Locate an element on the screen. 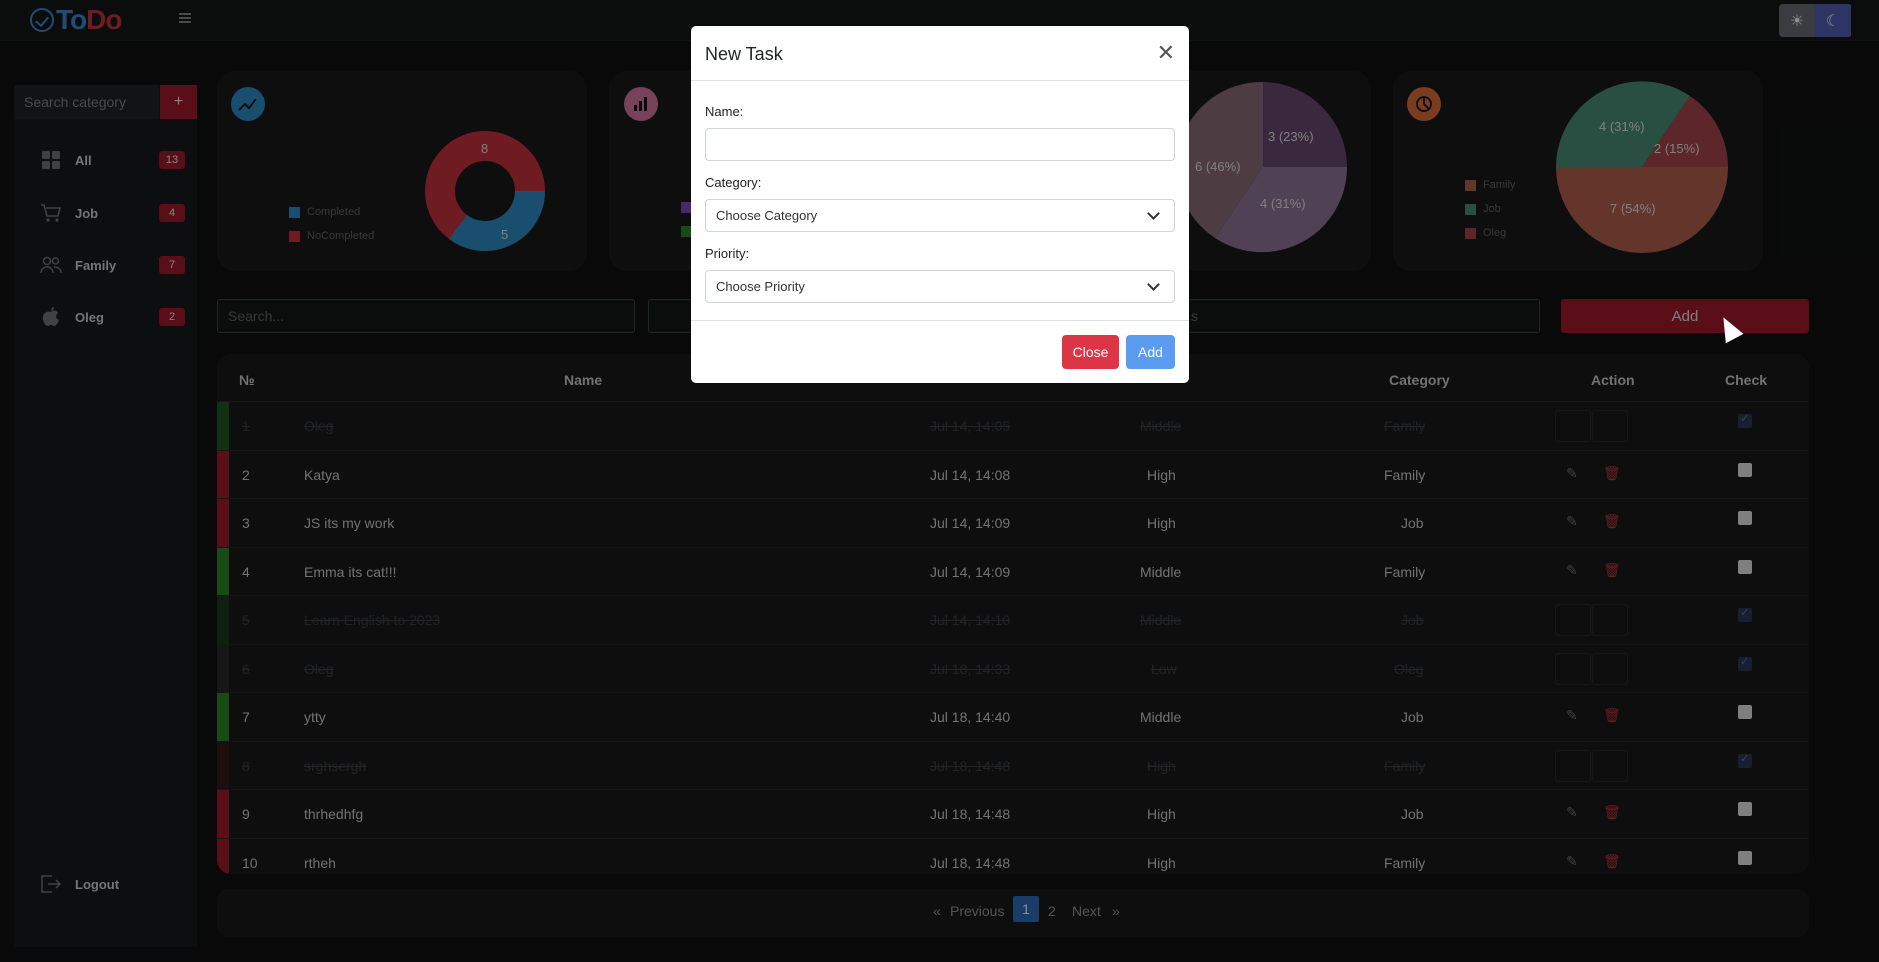 The width and height of the screenshot is (1879, 962). priority-select: Choose Priority is located at coordinates (940, 286).